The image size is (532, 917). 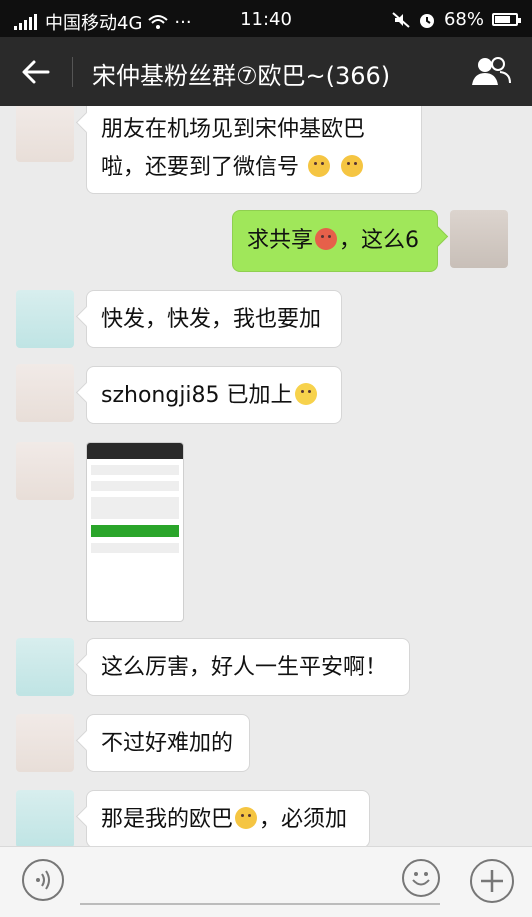 I want to click on smiley-icon, so click(x=421, y=879).